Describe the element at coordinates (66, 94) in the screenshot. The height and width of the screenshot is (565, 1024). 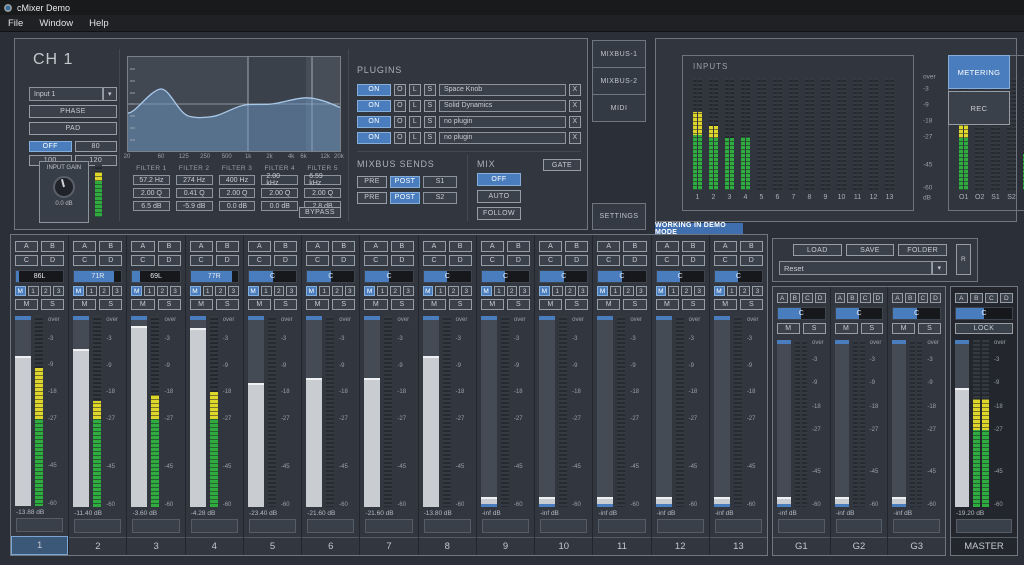
I see `input-select: Input 1` at that location.